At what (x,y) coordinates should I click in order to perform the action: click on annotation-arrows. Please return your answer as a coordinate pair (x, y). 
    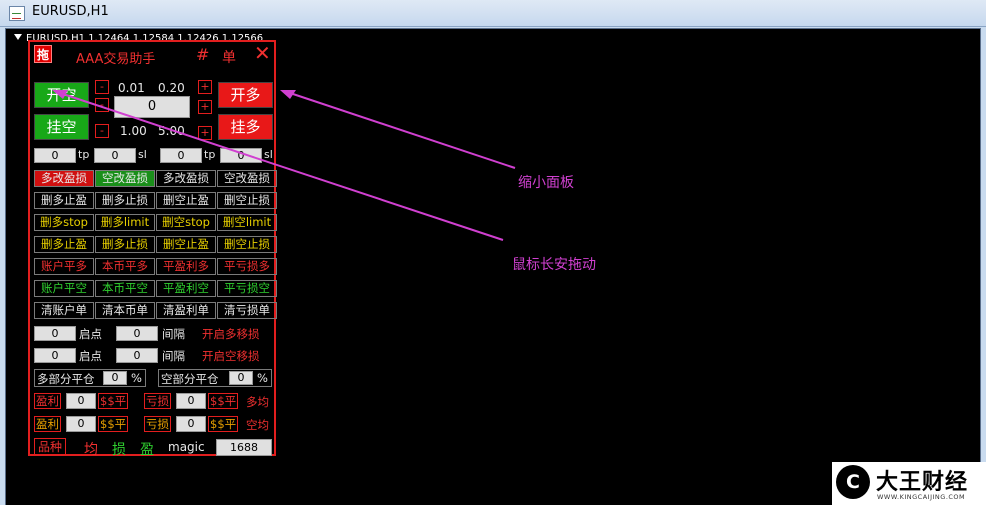
    Looking at the image, I should click on (284, 165).